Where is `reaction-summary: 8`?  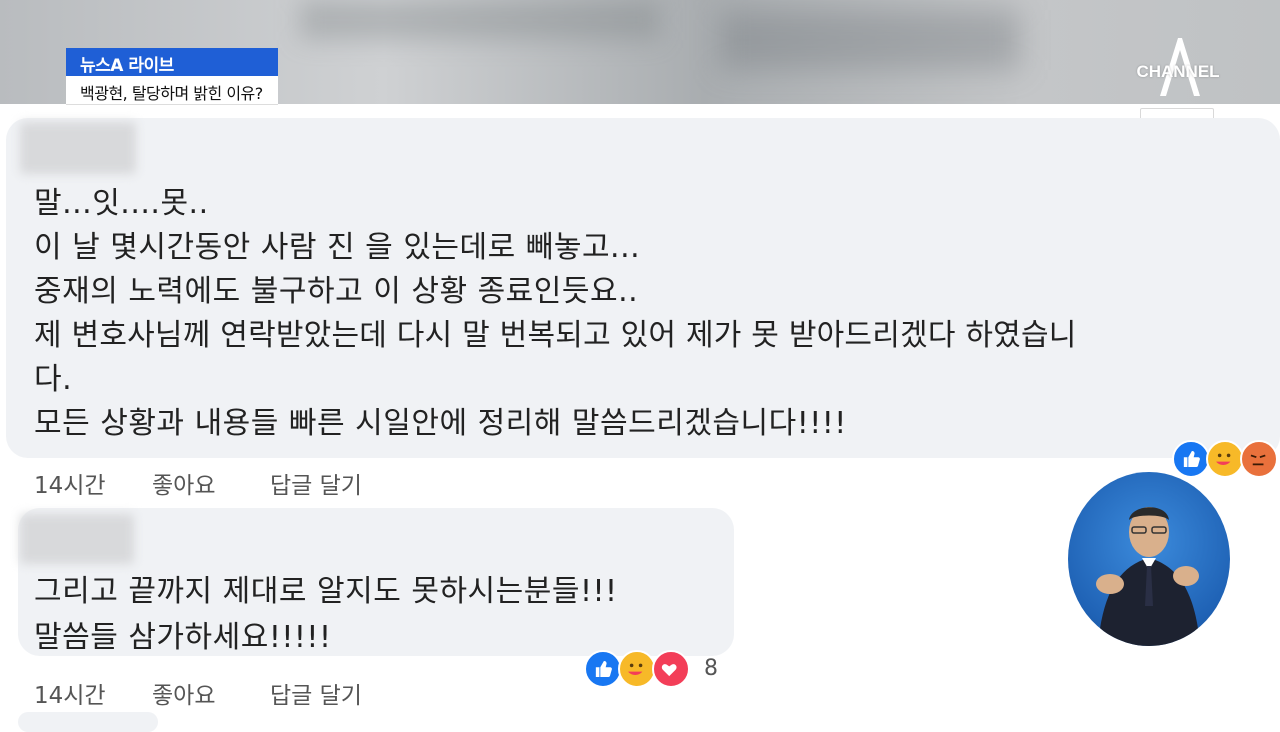 reaction-summary: 8 is located at coordinates (659, 670).